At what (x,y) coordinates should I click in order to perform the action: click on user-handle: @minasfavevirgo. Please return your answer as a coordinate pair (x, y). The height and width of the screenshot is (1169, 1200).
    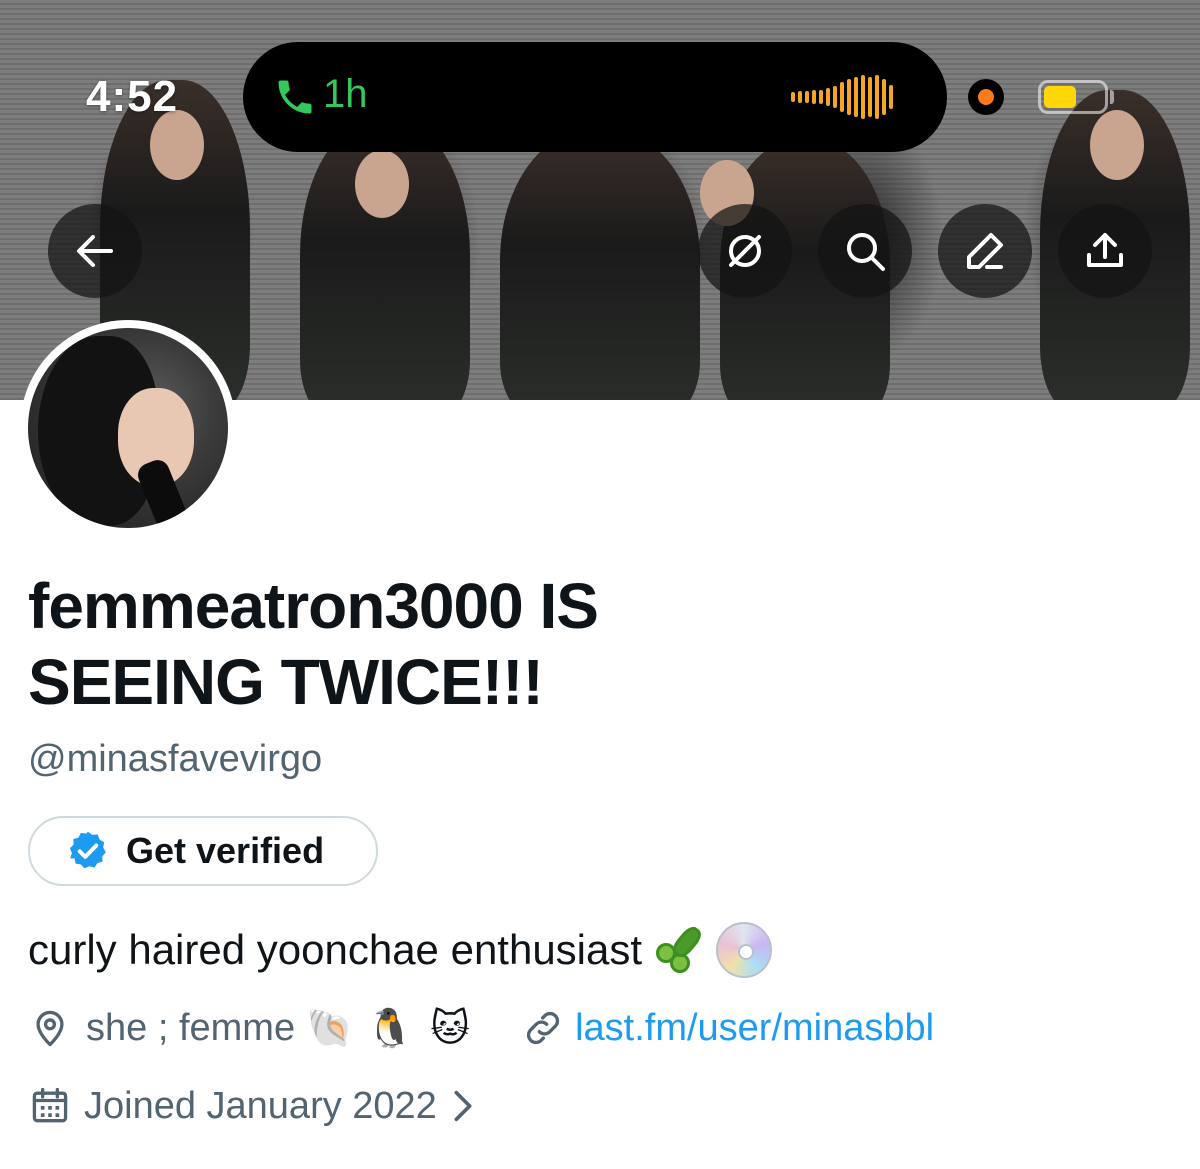
    Looking at the image, I should click on (175, 759).